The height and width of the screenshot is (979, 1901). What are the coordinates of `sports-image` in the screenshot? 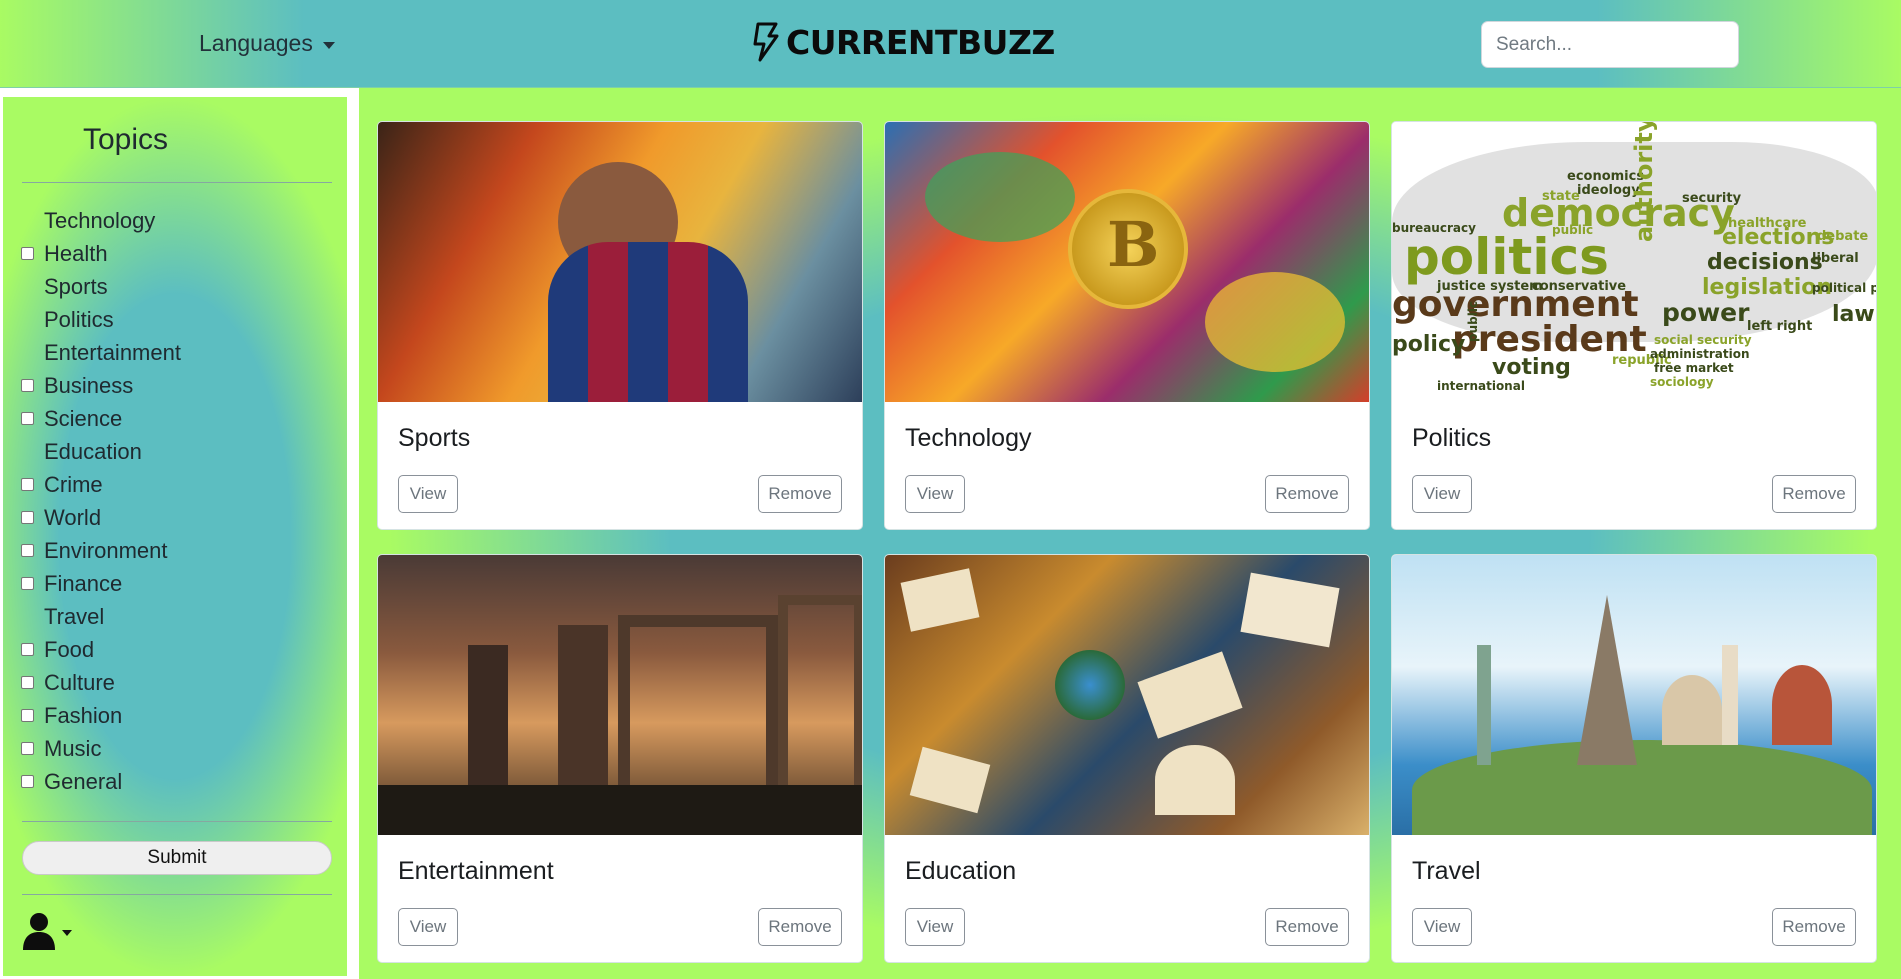 It's located at (620, 262).